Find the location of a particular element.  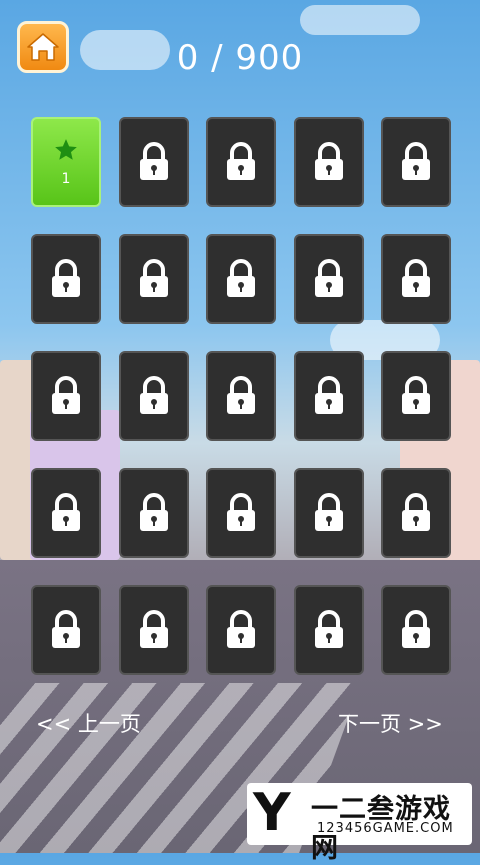

watermark-y-glyph: Y is located at coordinates (272, 813).